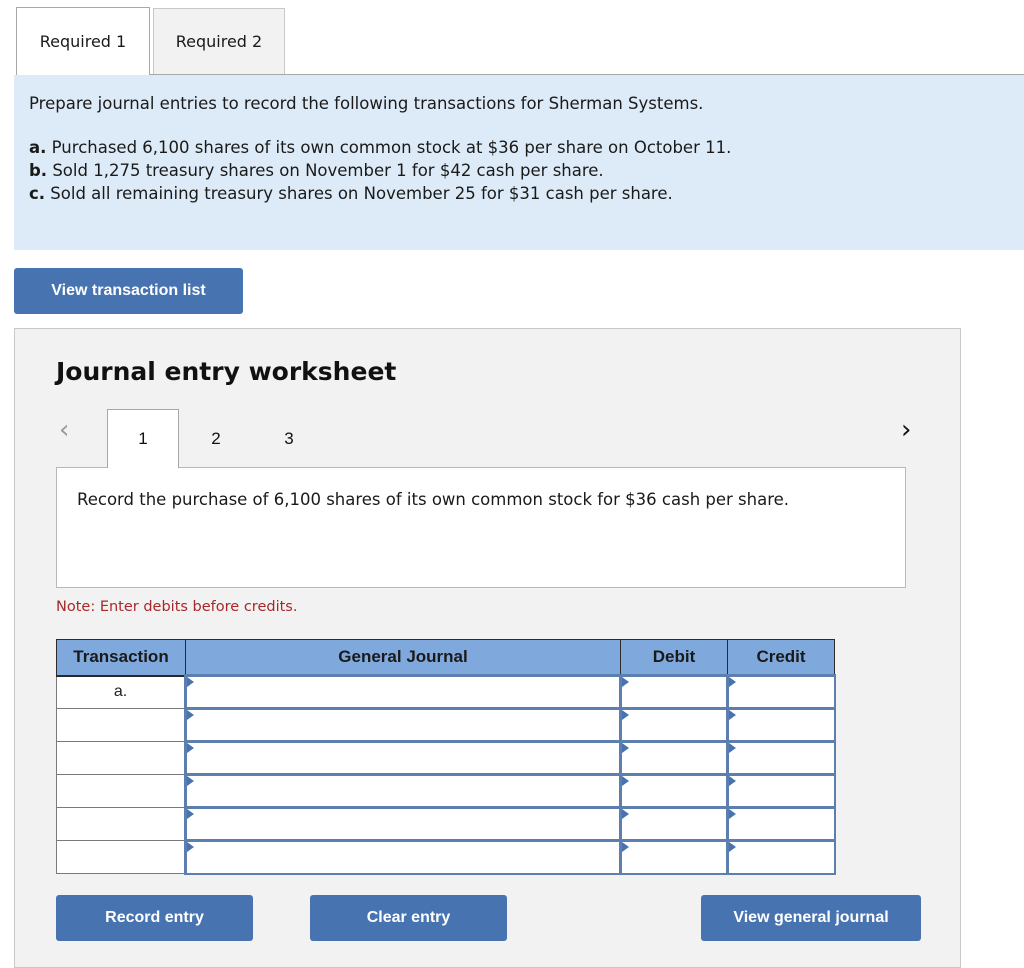  What do you see at coordinates (811, 918) in the screenshot?
I see `view-general-journal-button: View general journal` at bounding box center [811, 918].